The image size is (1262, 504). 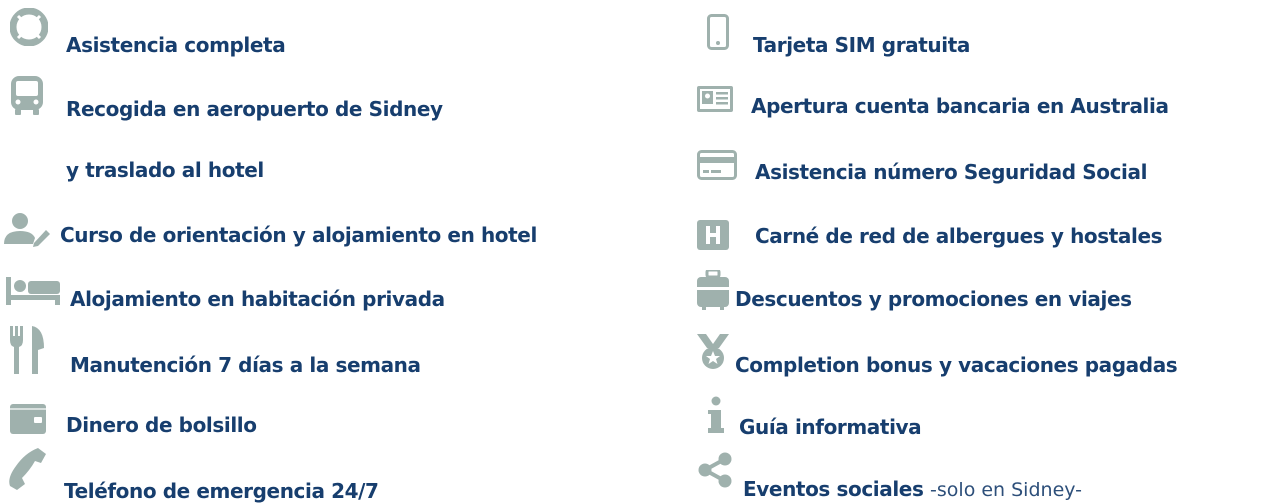 What do you see at coordinates (830, 427) in the screenshot?
I see `feature-label: Guía informativa` at bounding box center [830, 427].